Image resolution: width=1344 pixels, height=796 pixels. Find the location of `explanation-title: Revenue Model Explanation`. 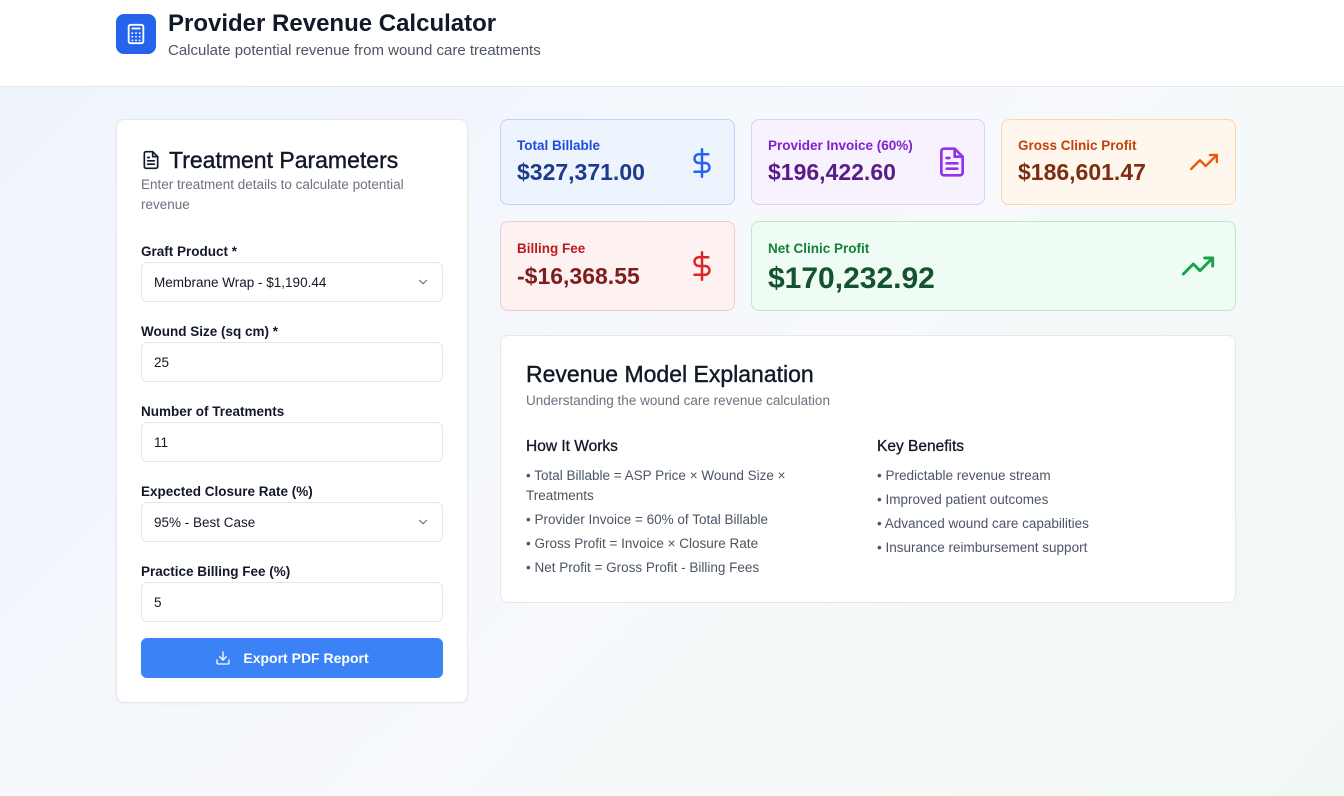

explanation-title: Revenue Model Explanation is located at coordinates (670, 374).